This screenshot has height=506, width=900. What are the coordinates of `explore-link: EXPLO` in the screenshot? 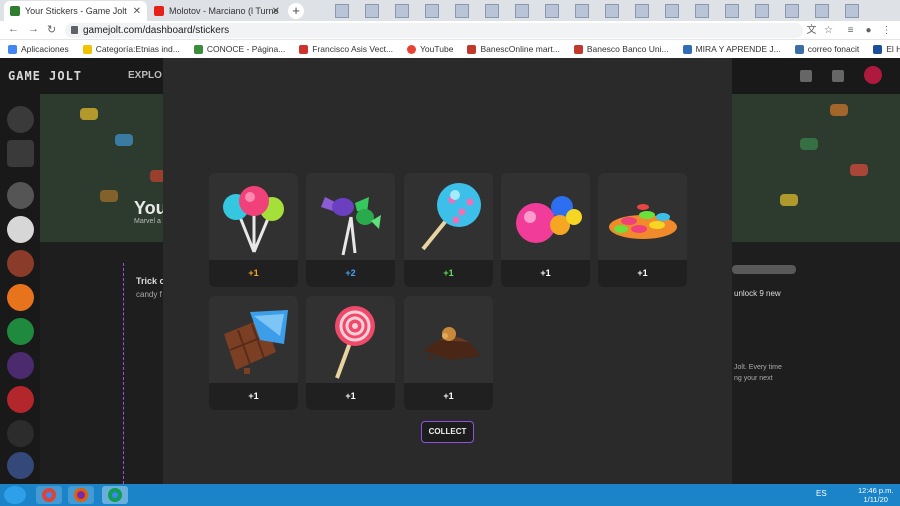 It's located at (145, 75).